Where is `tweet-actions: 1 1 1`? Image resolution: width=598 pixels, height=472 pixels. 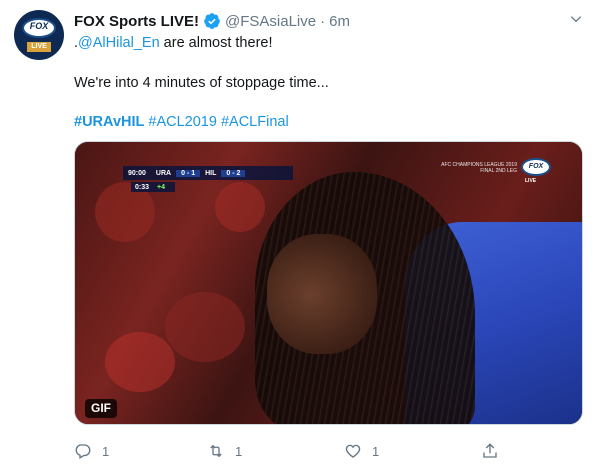
tweet-actions: 1 1 1 is located at coordinates (289, 451).